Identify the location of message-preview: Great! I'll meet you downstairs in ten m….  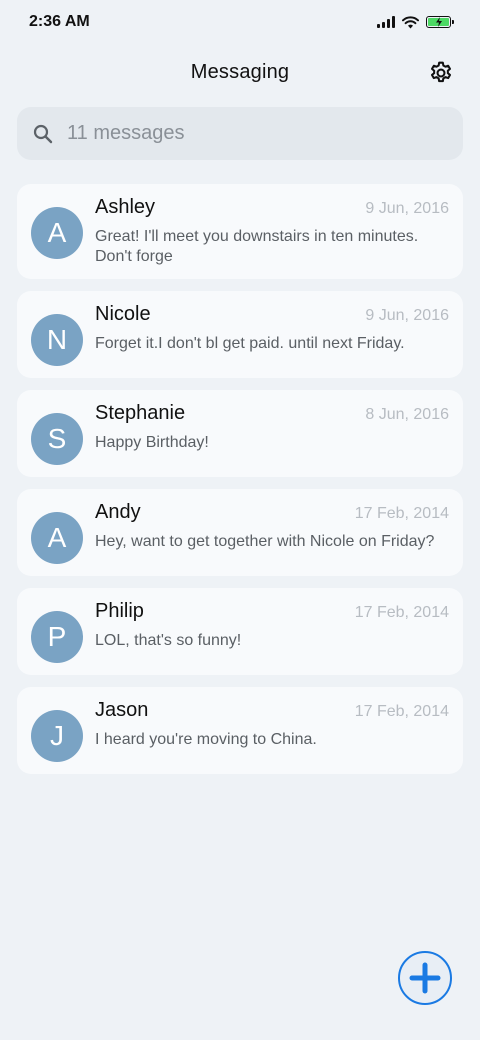
(257, 246).